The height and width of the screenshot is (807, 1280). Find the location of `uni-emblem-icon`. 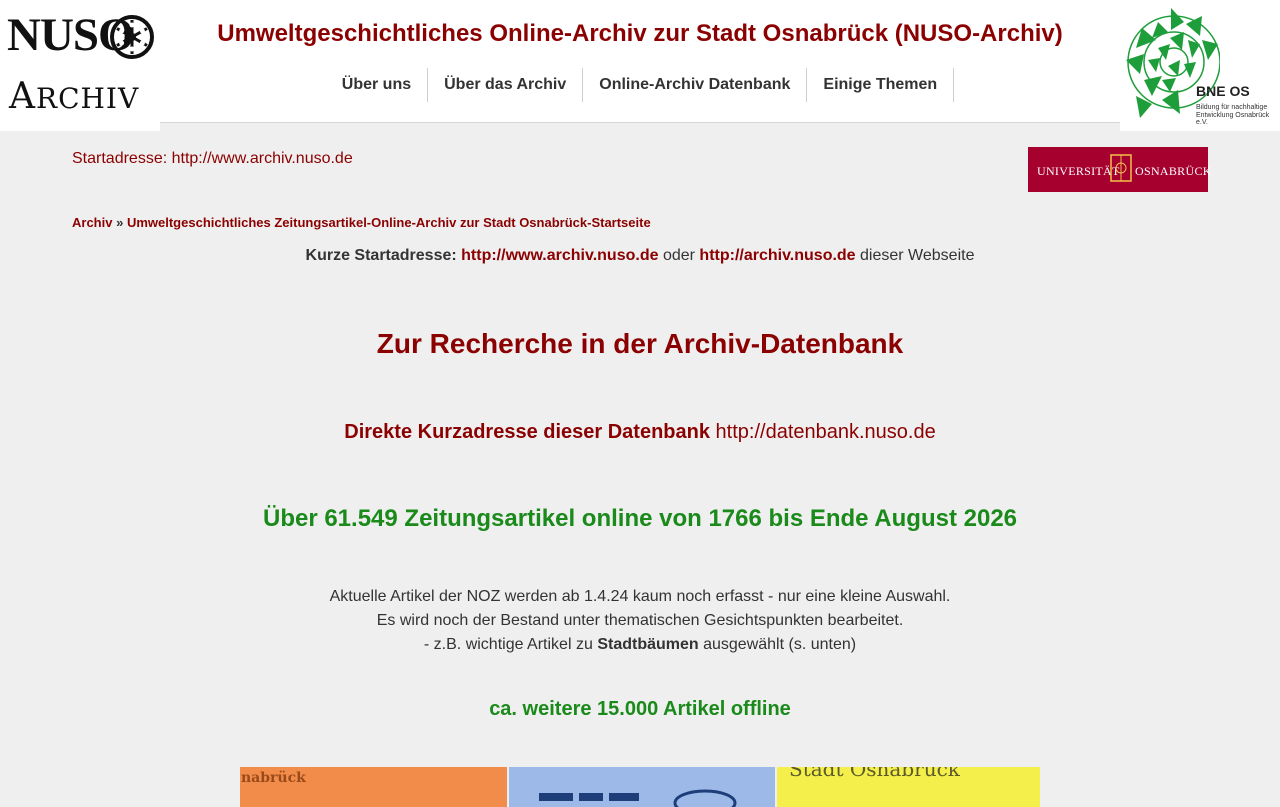

uni-emblem-icon is located at coordinates (1121, 168).